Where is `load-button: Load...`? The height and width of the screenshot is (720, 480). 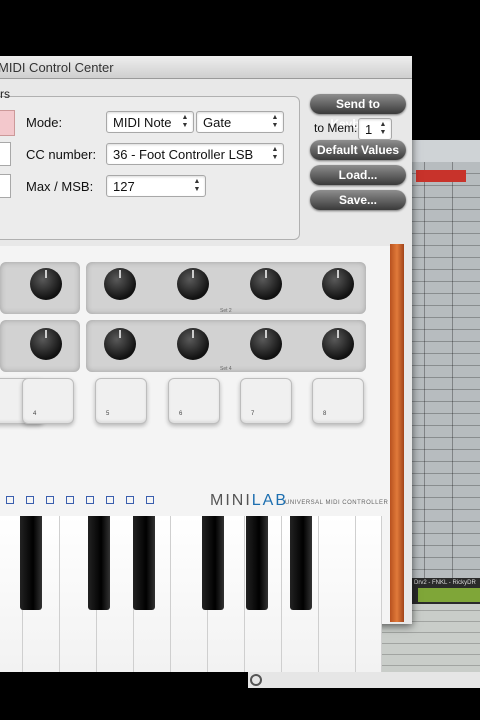
load-button: Load... is located at coordinates (358, 175).